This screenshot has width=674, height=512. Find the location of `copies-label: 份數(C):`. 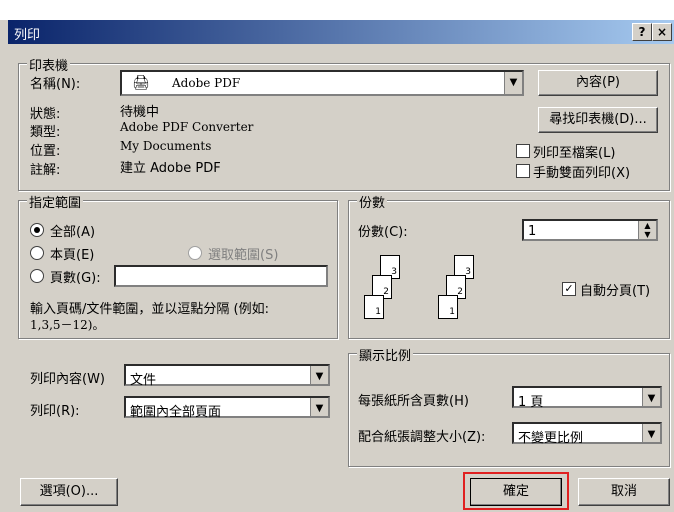

copies-label: 份數(C): is located at coordinates (383, 232).